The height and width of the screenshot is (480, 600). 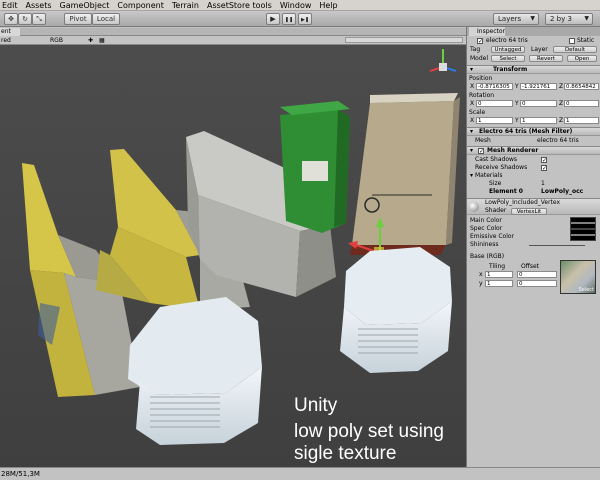 What do you see at coordinates (581, 86) in the screenshot?
I see `position-z-field: 0.8654842` at bounding box center [581, 86].